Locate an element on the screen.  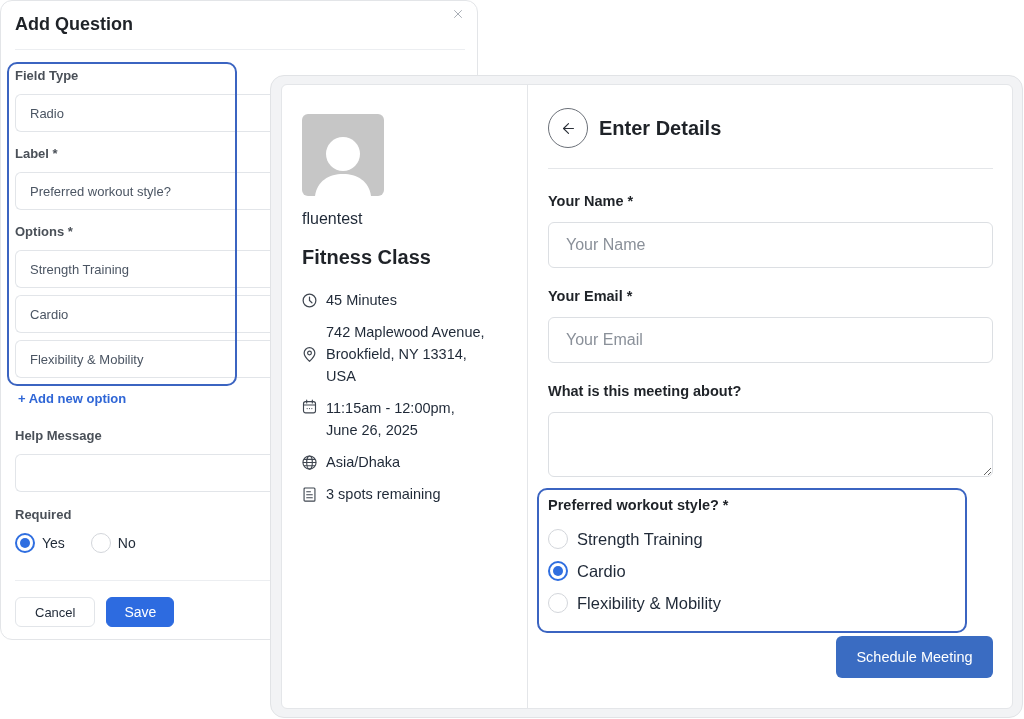
calendar-icon is located at coordinates (309, 406).